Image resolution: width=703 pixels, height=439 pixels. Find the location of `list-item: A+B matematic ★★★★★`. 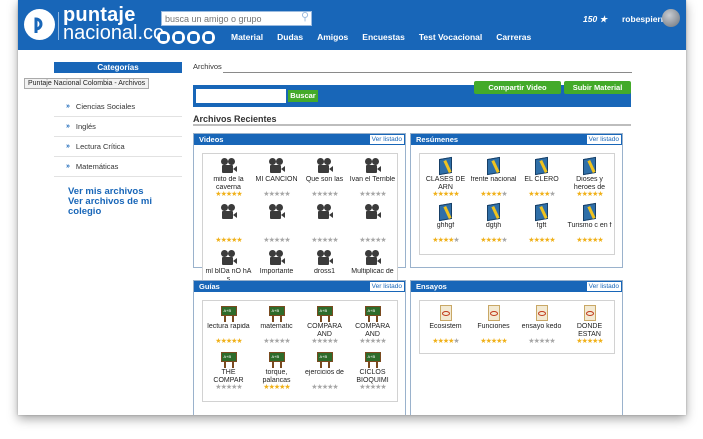

list-item: A+B matematic ★★★★★ is located at coordinates (276, 326).